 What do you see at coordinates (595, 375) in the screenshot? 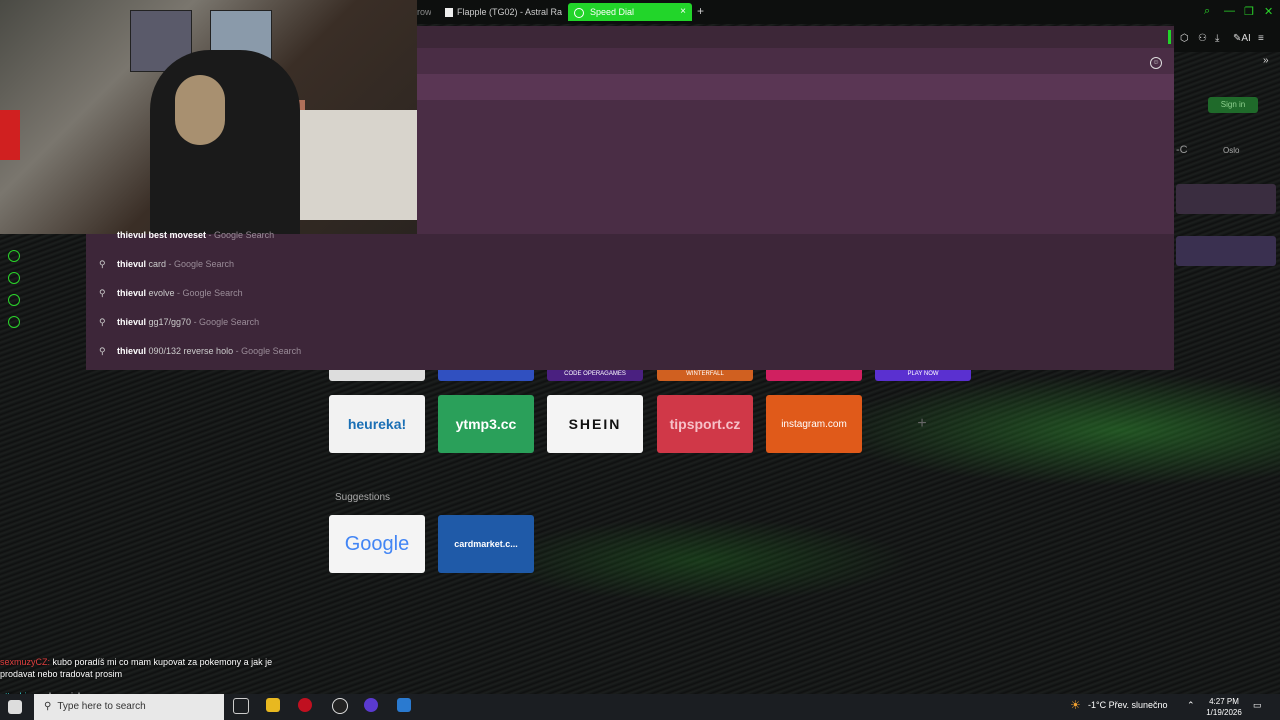
I see `speed-dial-tile-partial: CODE OPERAGAMES` at bounding box center [595, 375].